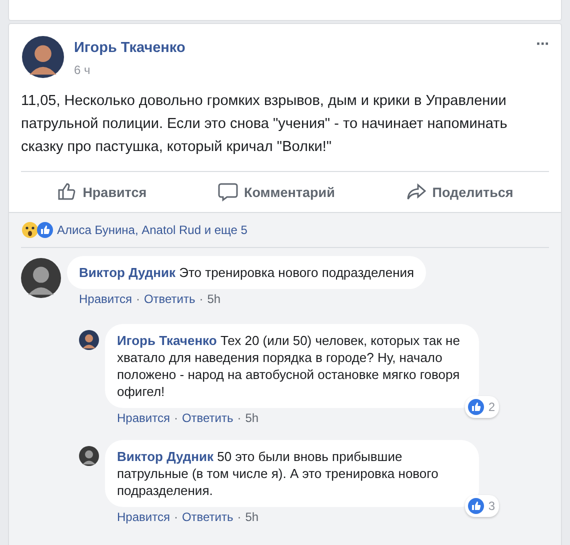 This screenshot has height=545, width=570. What do you see at coordinates (542, 45) in the screenshot?
I see `more-button: ···` at bounding box center [542, 45].